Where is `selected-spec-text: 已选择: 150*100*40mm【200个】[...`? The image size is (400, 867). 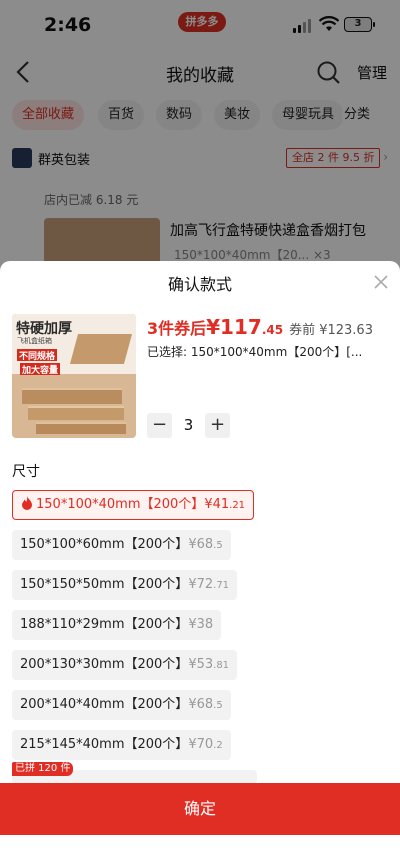 selected-spec-text: 已选择: 150*100*40mm【200个】[... is located at coordinates (255, 352).